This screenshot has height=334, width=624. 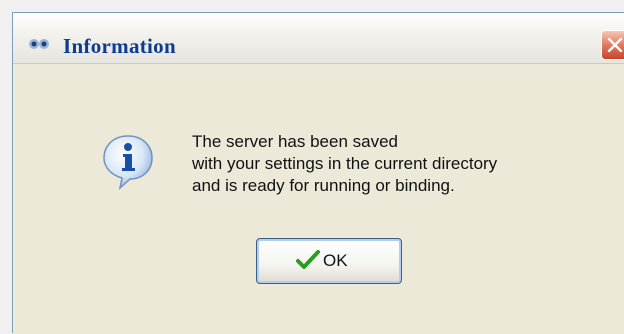 What do you see at coordinates (318, 38) in the screenshot?
I see `title-bar: Information` at bounding box center [318, 38].